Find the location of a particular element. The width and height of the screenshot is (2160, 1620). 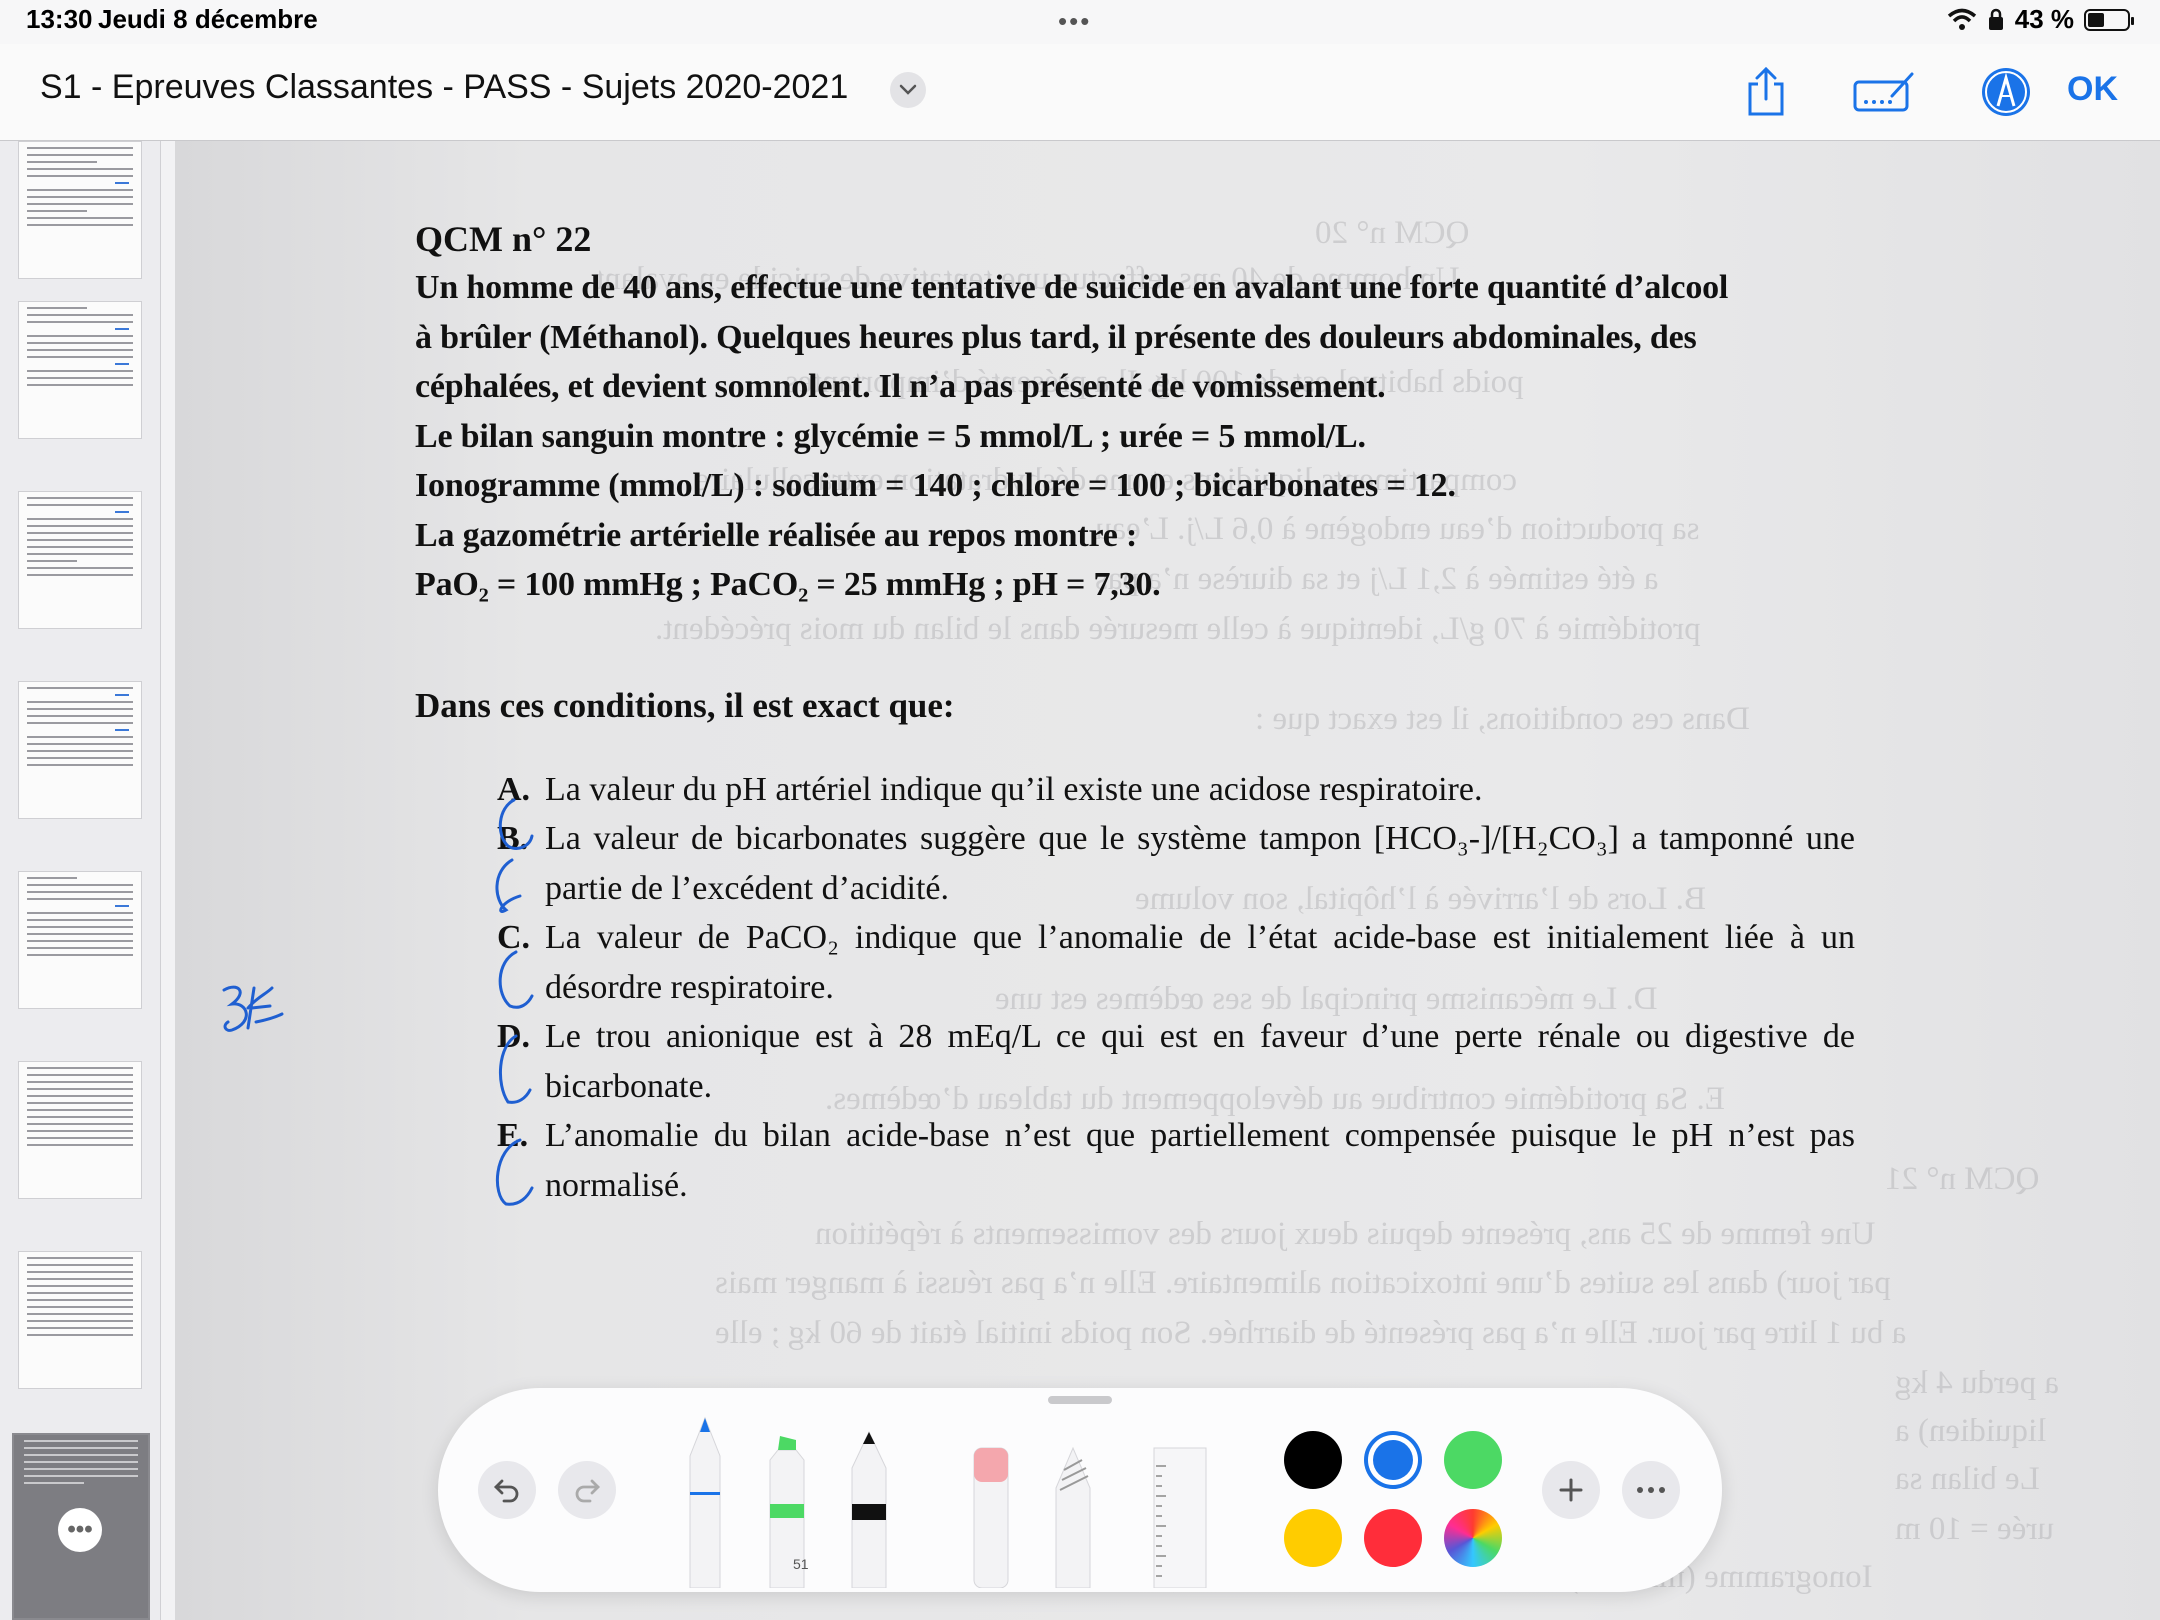

more-options-button is located at coordinates (1651, 1490).